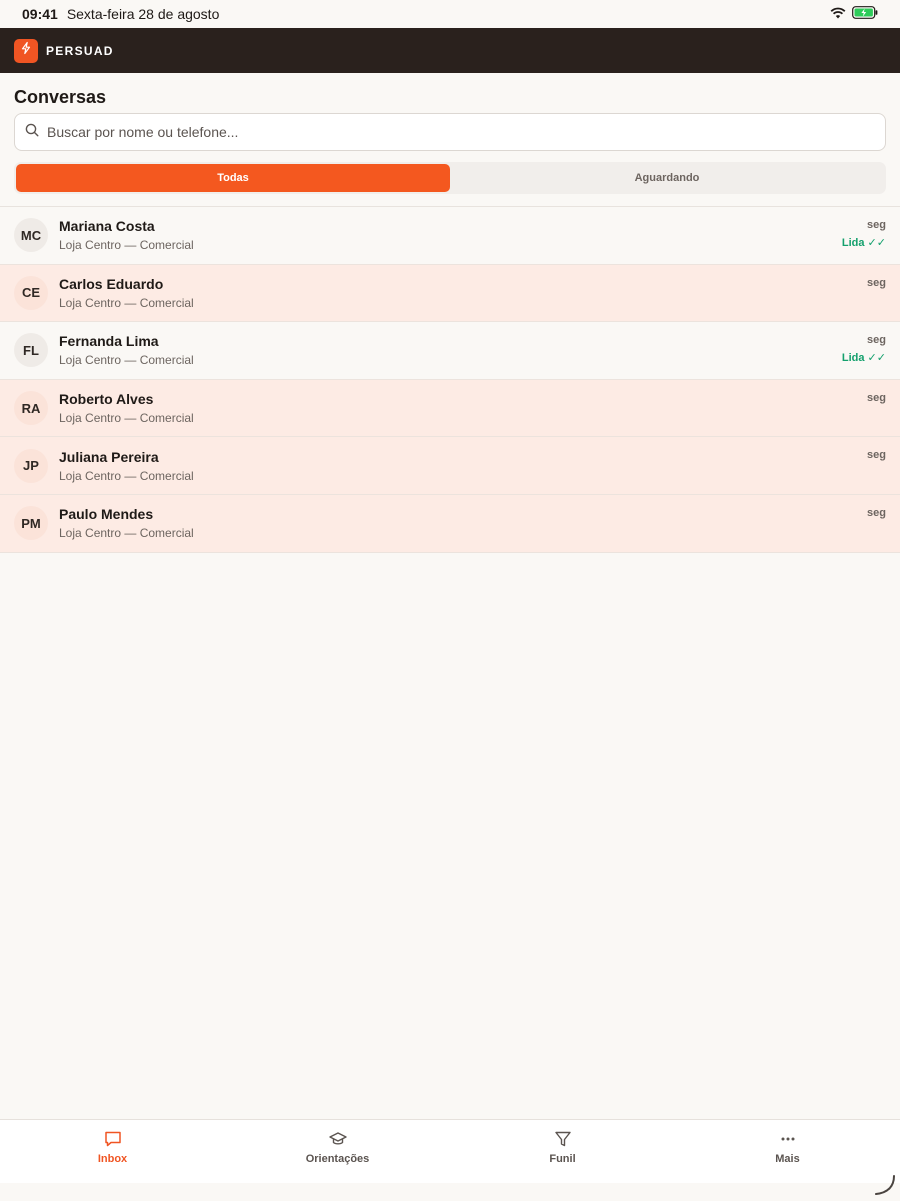 Image resolution: width=900 pixels, height=1201 pixels. I want to click on contact-name: Fernanda Lima, so click(472, 341).